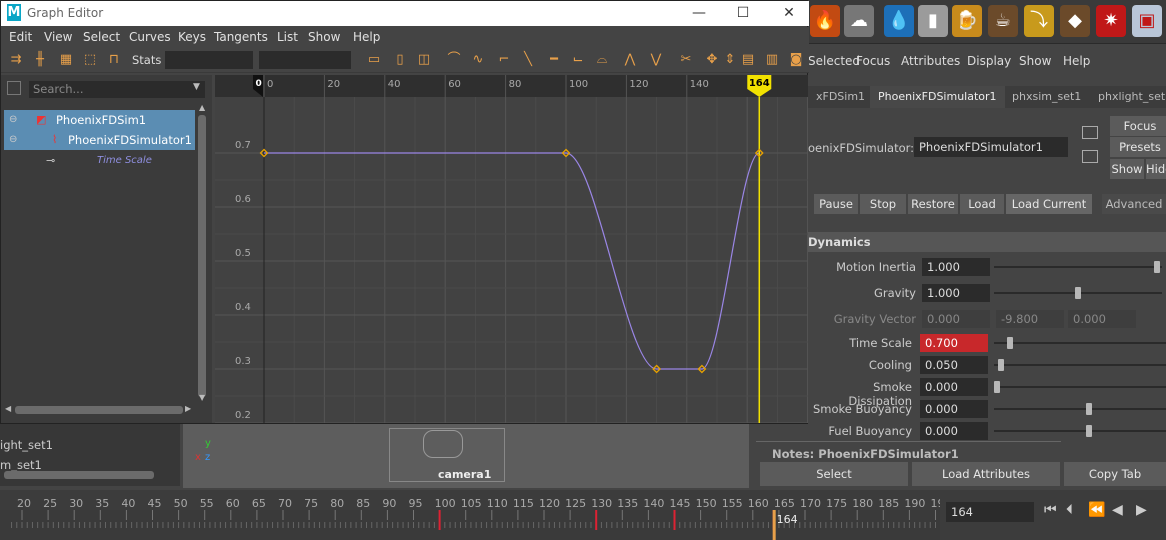 The width and height of the screenshot is (1166, 540). Describe the element at coordinates (997, 387) in the screenshot. I see `smoke-dissipation-knob` at that location.